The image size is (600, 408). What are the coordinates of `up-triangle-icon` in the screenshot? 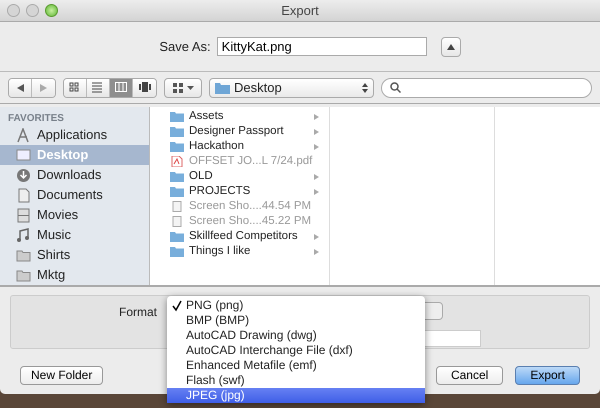 It's located at (450, 47).